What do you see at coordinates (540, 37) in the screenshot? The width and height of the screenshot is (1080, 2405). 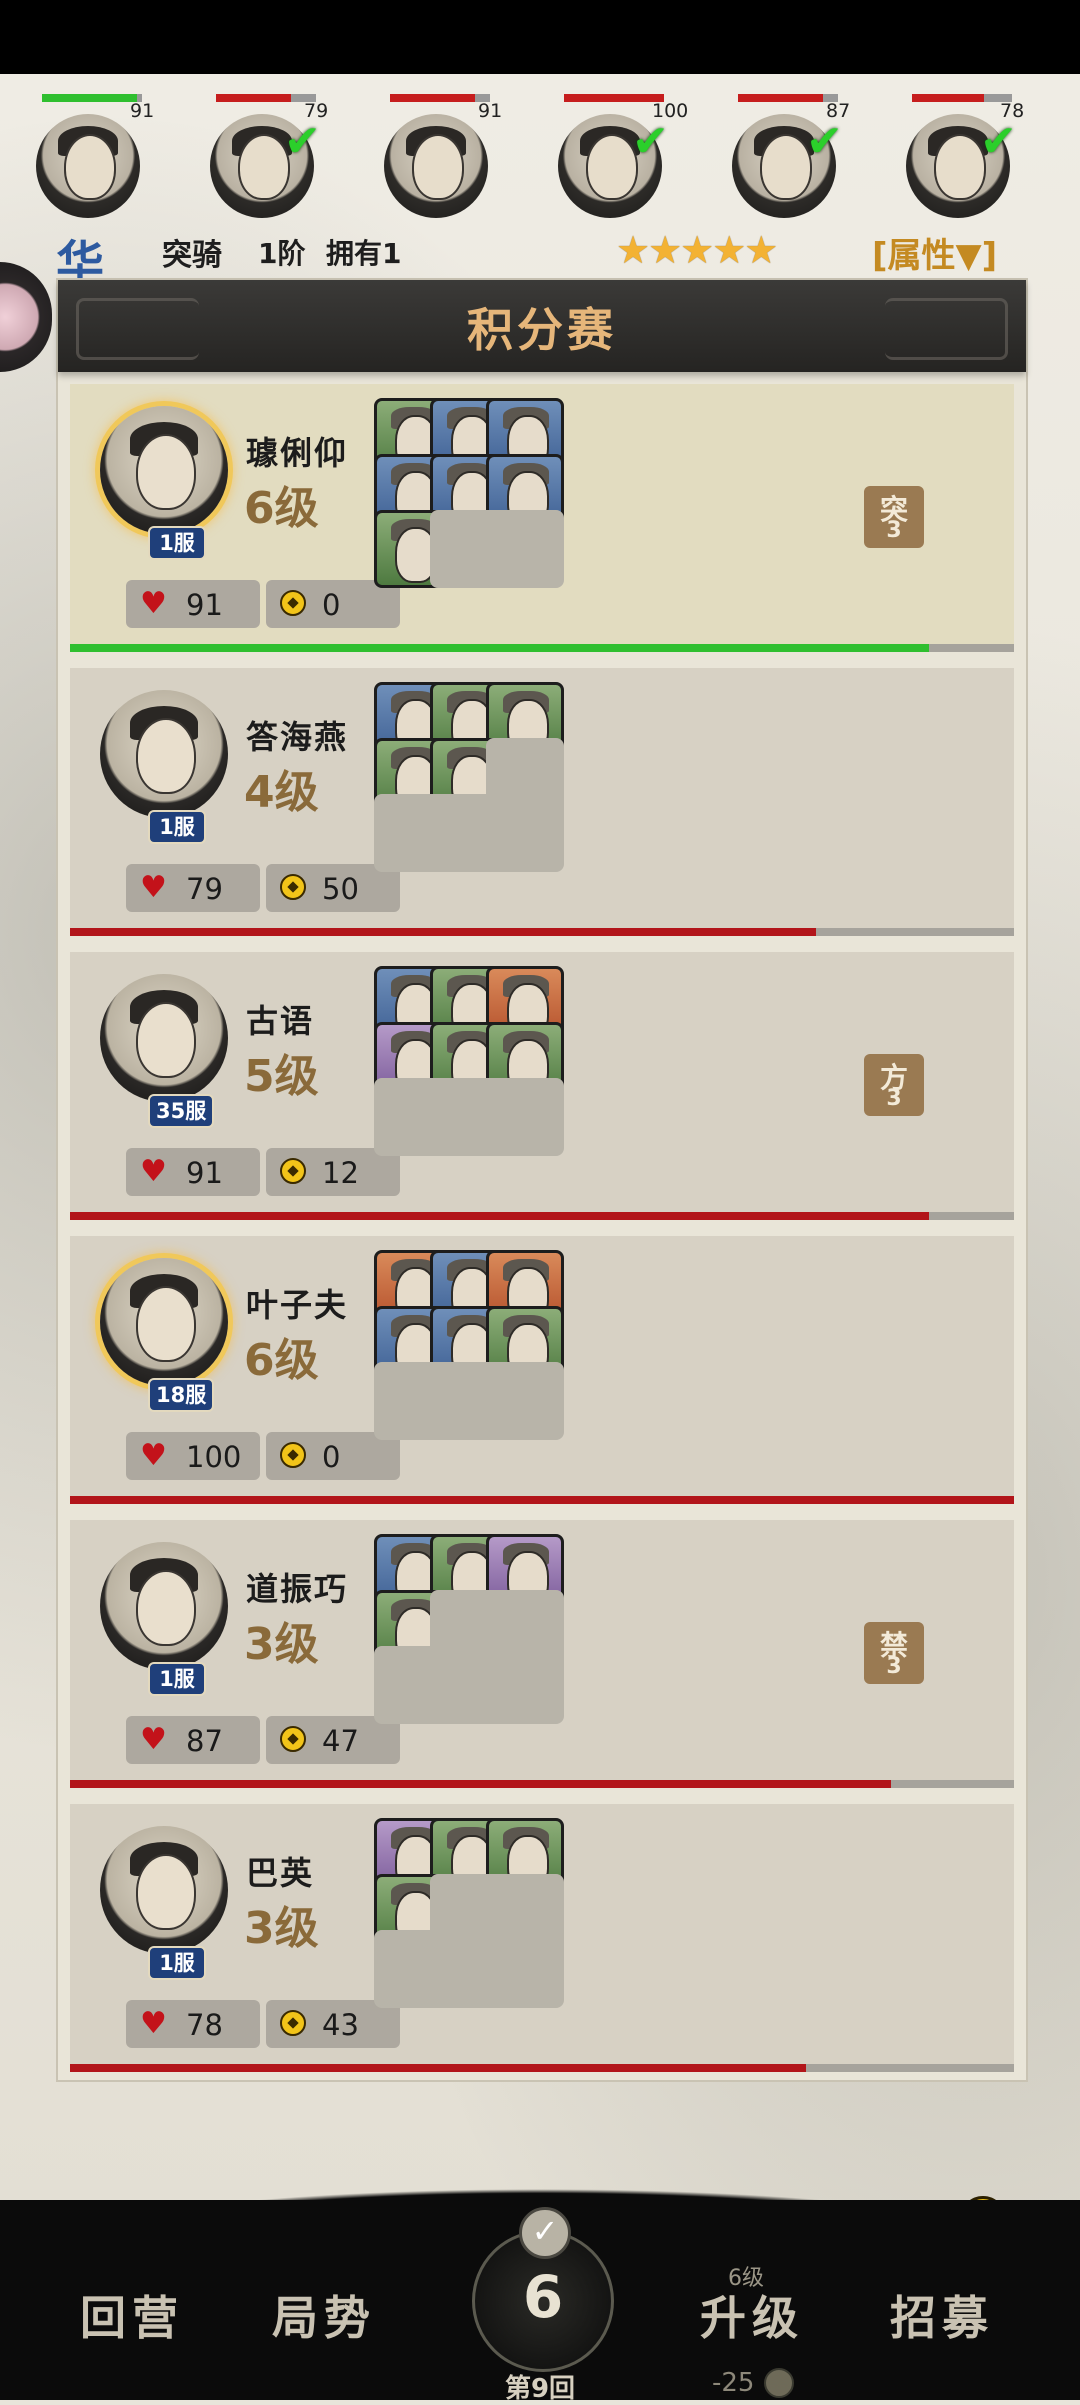 I see `status-bar` at bounding box center [540, 37].